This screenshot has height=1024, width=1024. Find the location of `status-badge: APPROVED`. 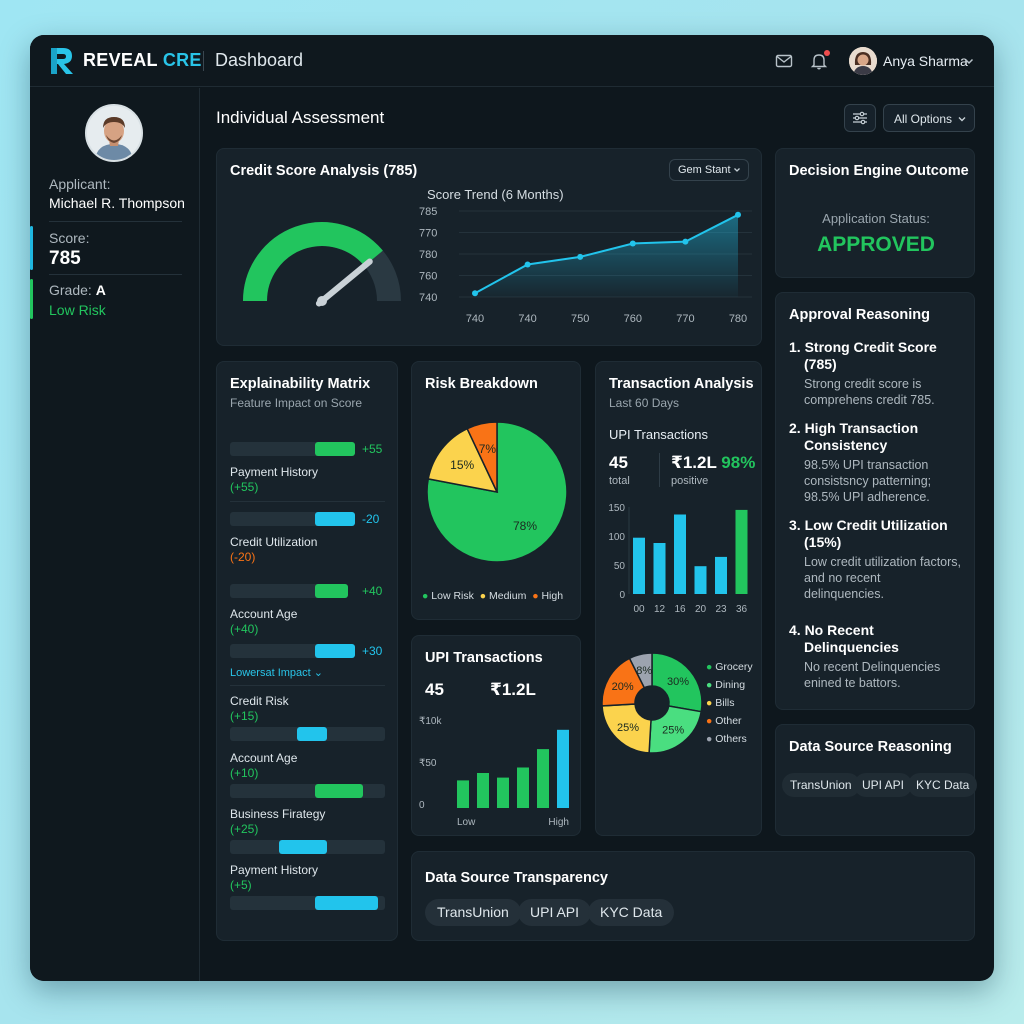

status-badge: APPROVED is located at coordinates (876, 244).